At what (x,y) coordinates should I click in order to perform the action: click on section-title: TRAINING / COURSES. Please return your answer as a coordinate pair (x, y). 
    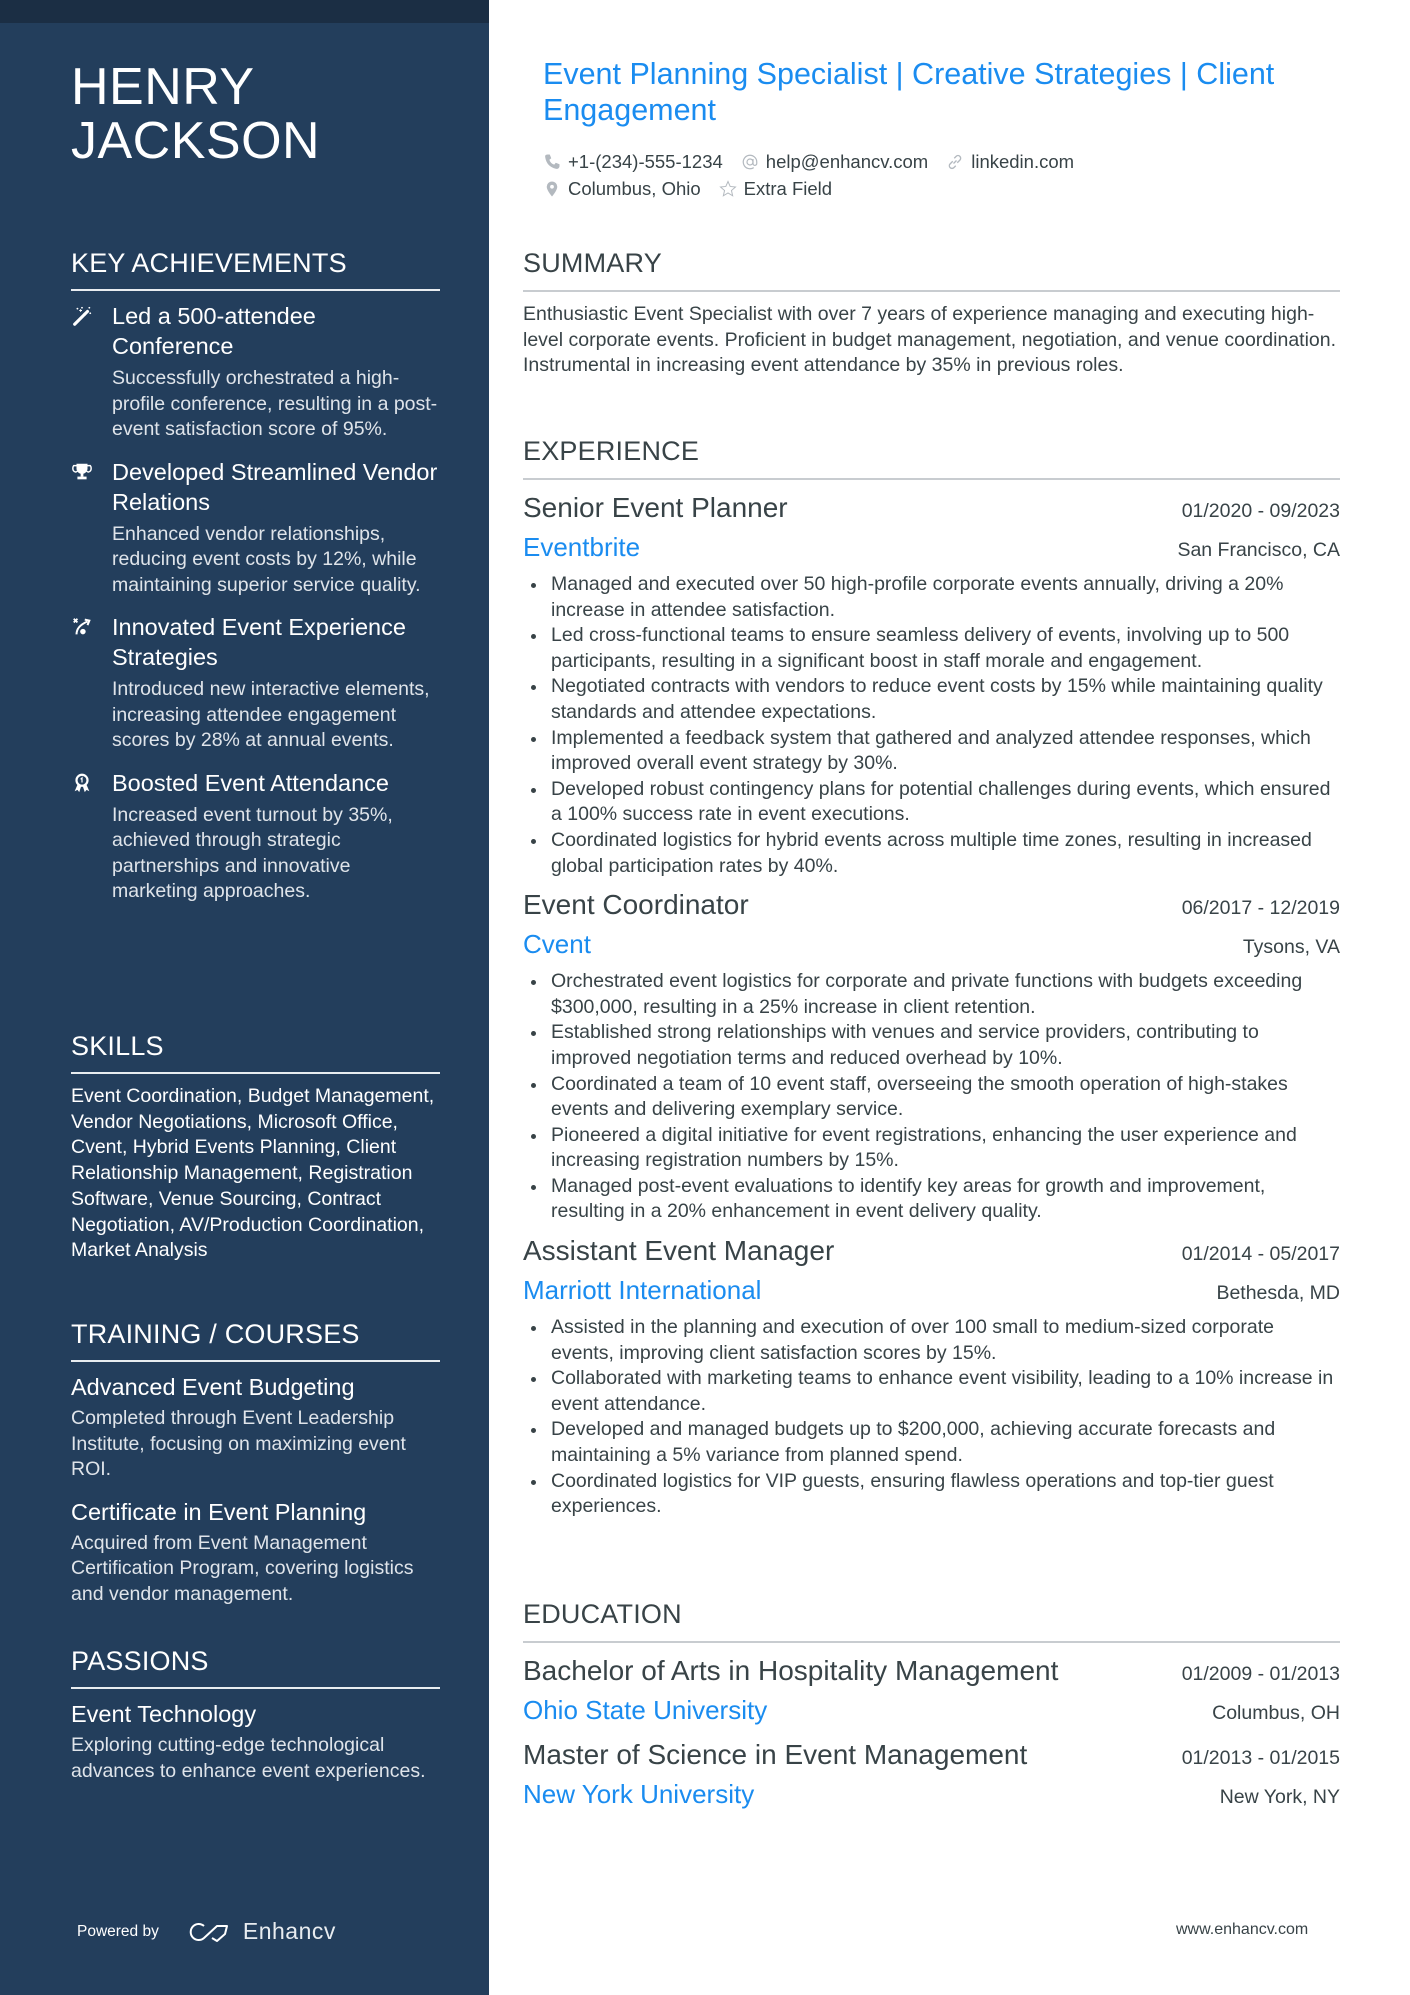
    Looking at the image, I should click on (215, 1334).